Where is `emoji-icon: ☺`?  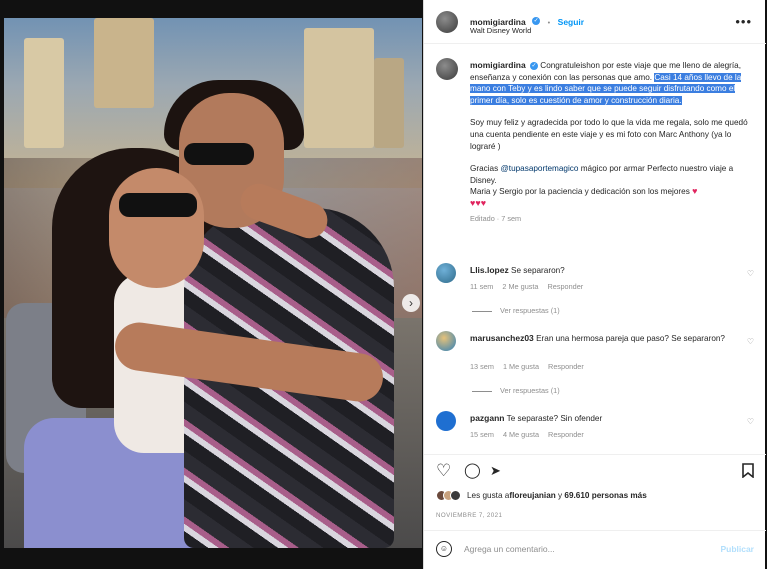 emoji-icon: ☺ is located at coordinates (444, 549).